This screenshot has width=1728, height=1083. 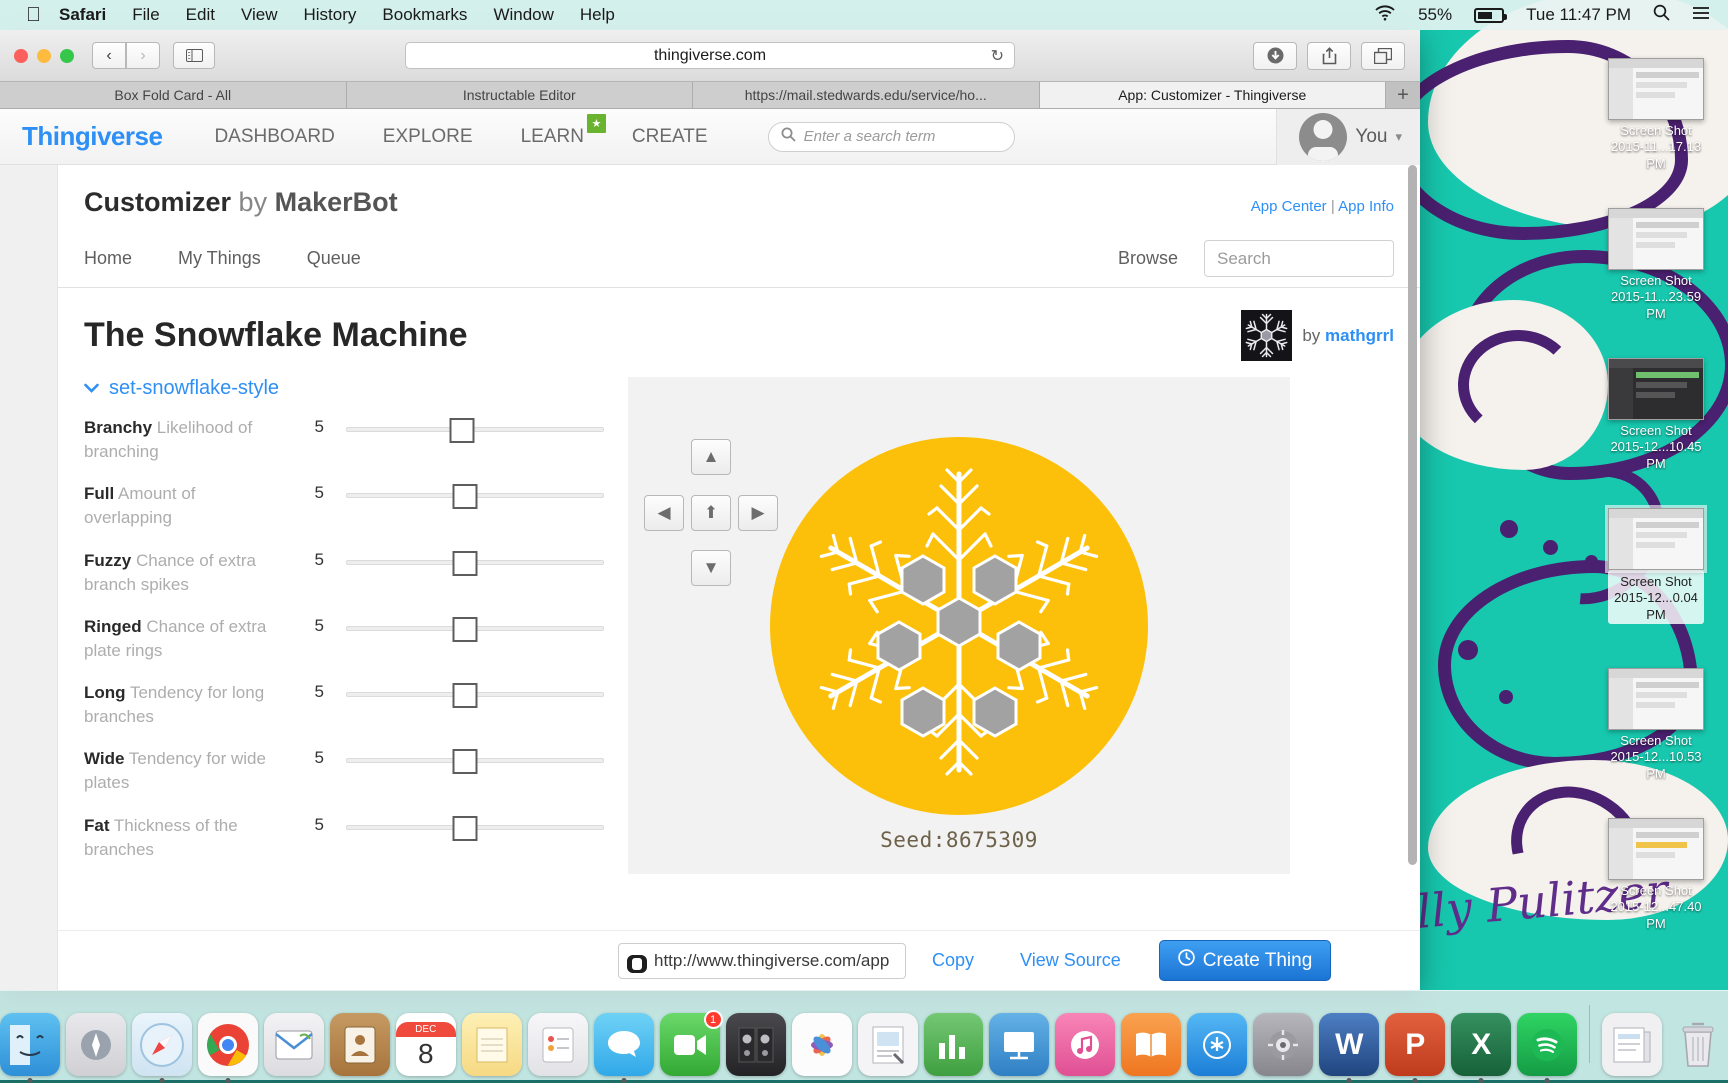 What do you see at coordinates (1415, 1044) in the screenshot?
I see `dock-item-powerpoint: P` at bounding box center [1415, 1044].